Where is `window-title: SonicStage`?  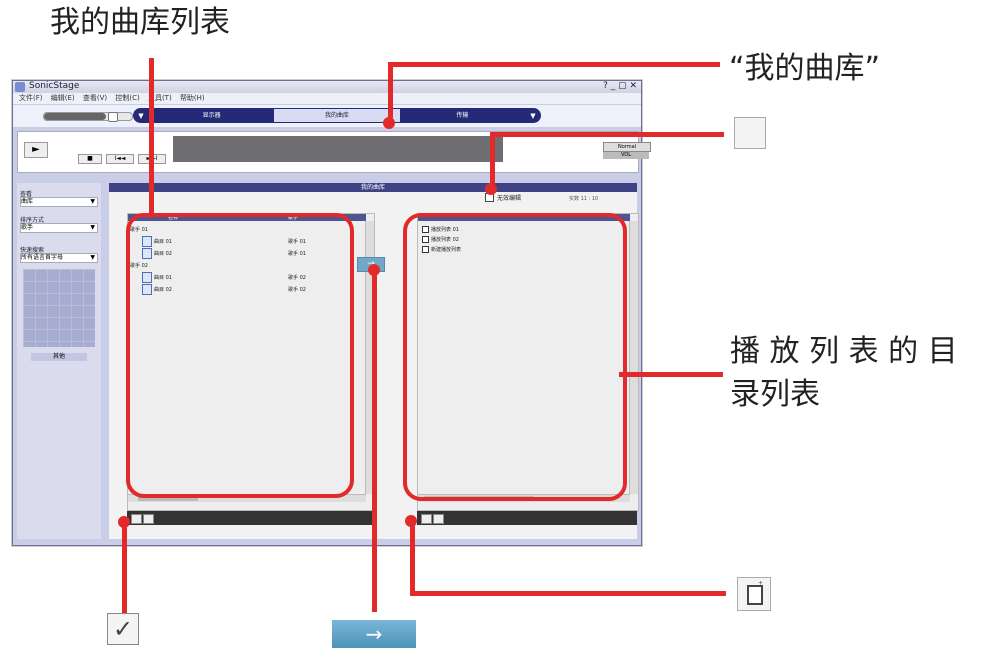 window-title: SonicStage is located at coordinates (54, 86).